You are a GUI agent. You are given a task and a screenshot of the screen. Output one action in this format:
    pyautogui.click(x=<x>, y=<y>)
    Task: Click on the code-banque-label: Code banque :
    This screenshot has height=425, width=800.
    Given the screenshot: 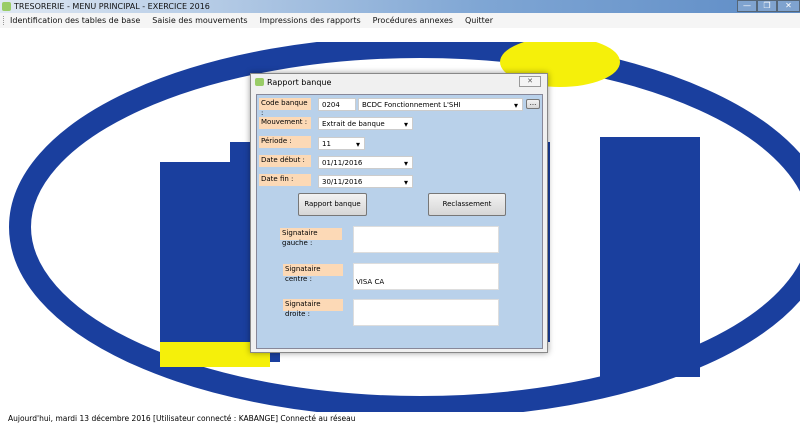 What is the action you would take?
    pyautogui.click(x=285, y=107)
    